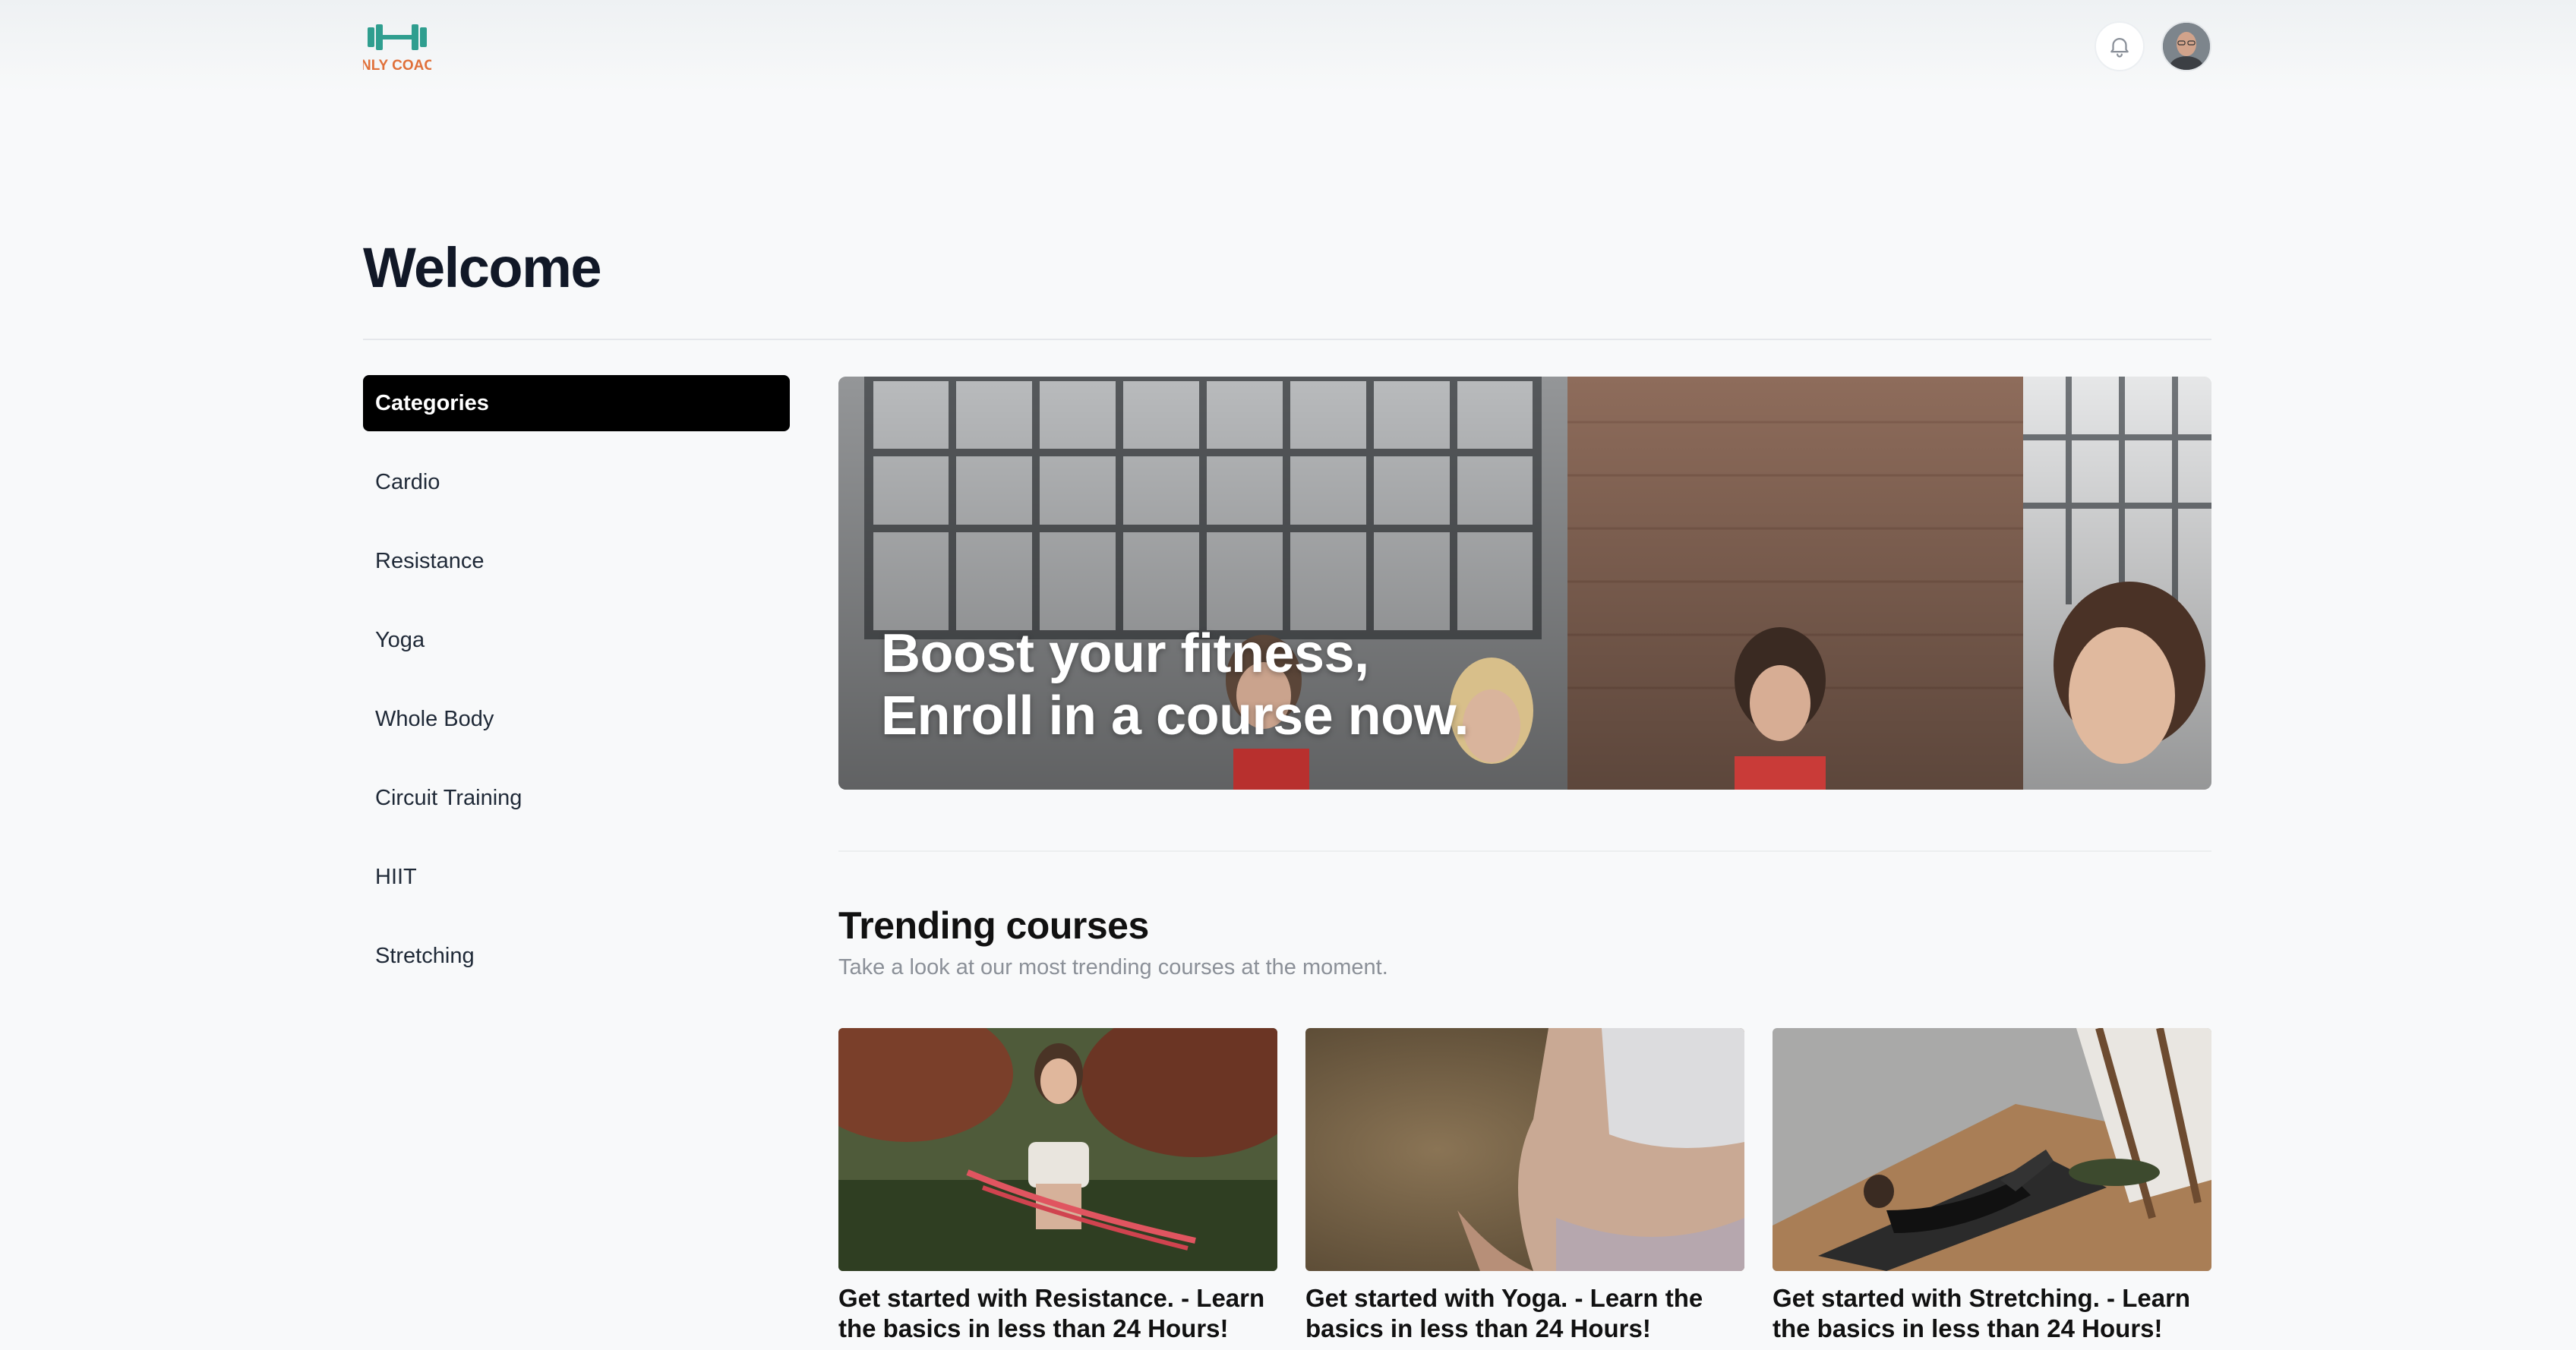 This screenshot has height=1350, width=2576. Describe the element at coordinates (1992, 1149) in the screenshot. I see `course-thumbnail-stretching` at that location.